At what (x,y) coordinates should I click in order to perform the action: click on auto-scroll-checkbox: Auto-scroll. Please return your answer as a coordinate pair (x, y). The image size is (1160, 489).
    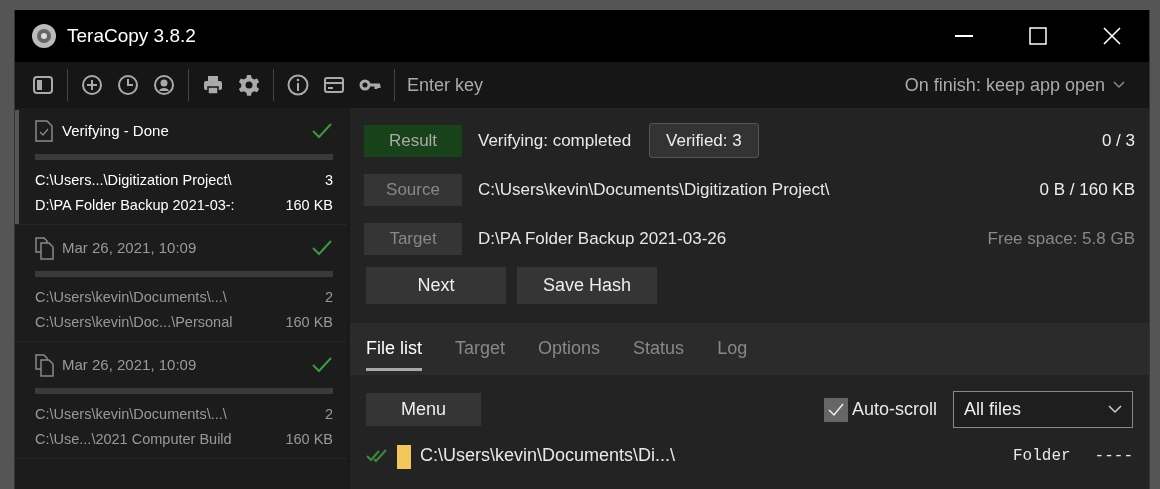
    Looking at the image, I should click on (880, 409).